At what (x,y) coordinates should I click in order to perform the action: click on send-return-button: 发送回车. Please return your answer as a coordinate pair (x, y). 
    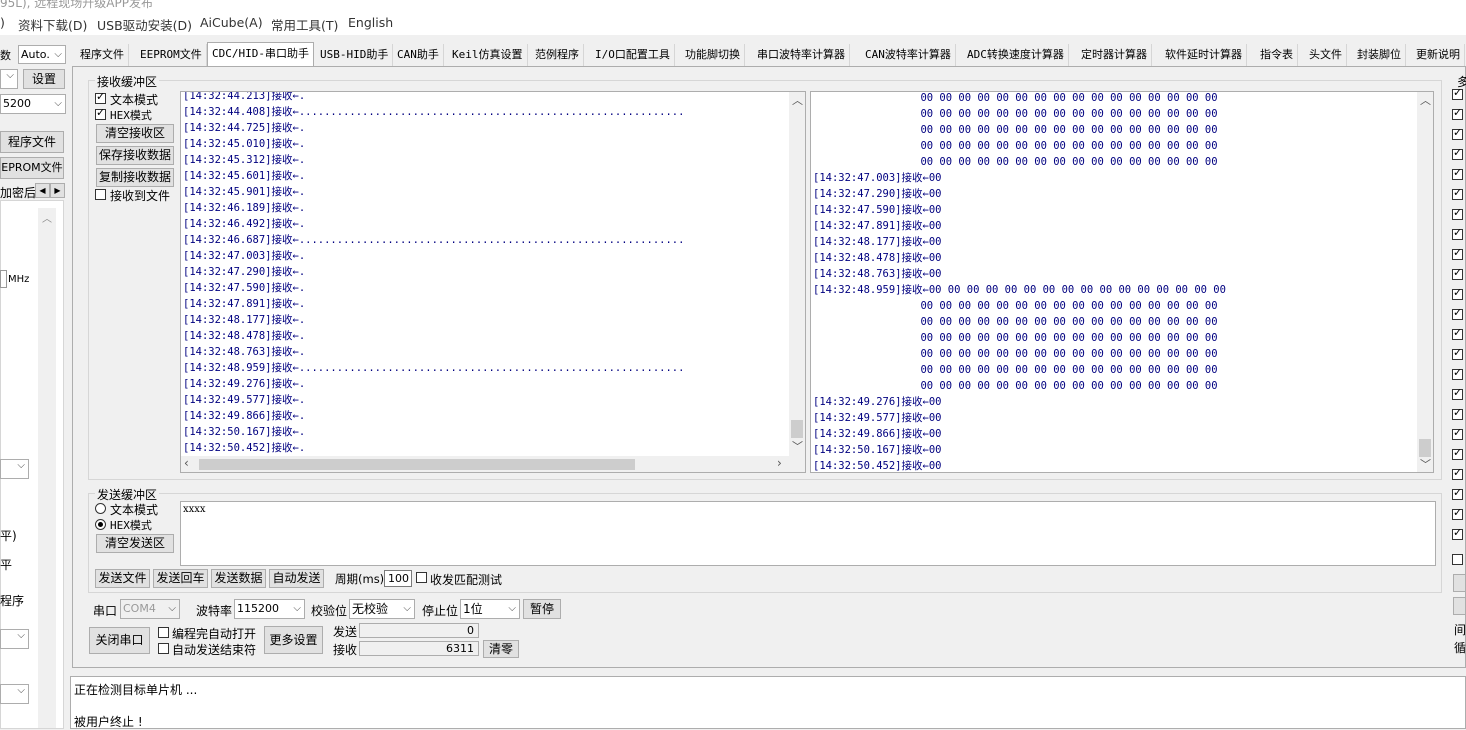
    Looking at the image, I should click on (180, 578).